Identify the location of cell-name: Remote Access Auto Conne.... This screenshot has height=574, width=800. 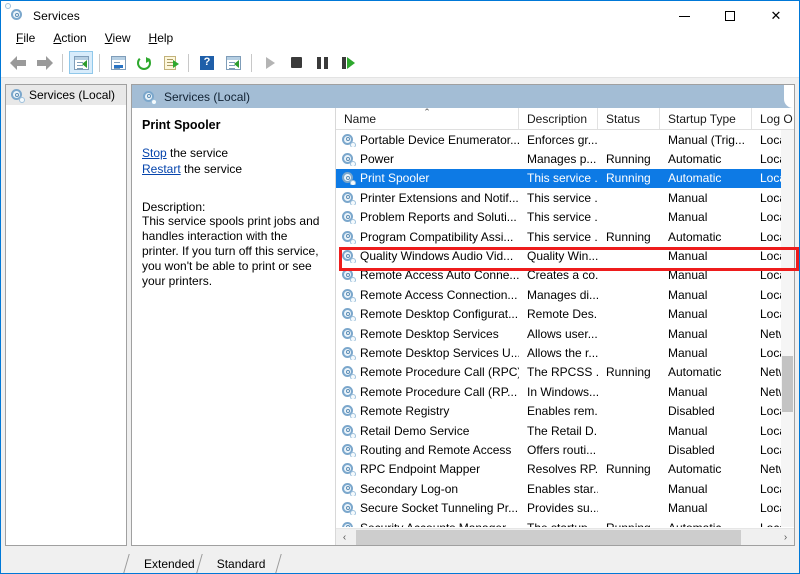
(427, 275).